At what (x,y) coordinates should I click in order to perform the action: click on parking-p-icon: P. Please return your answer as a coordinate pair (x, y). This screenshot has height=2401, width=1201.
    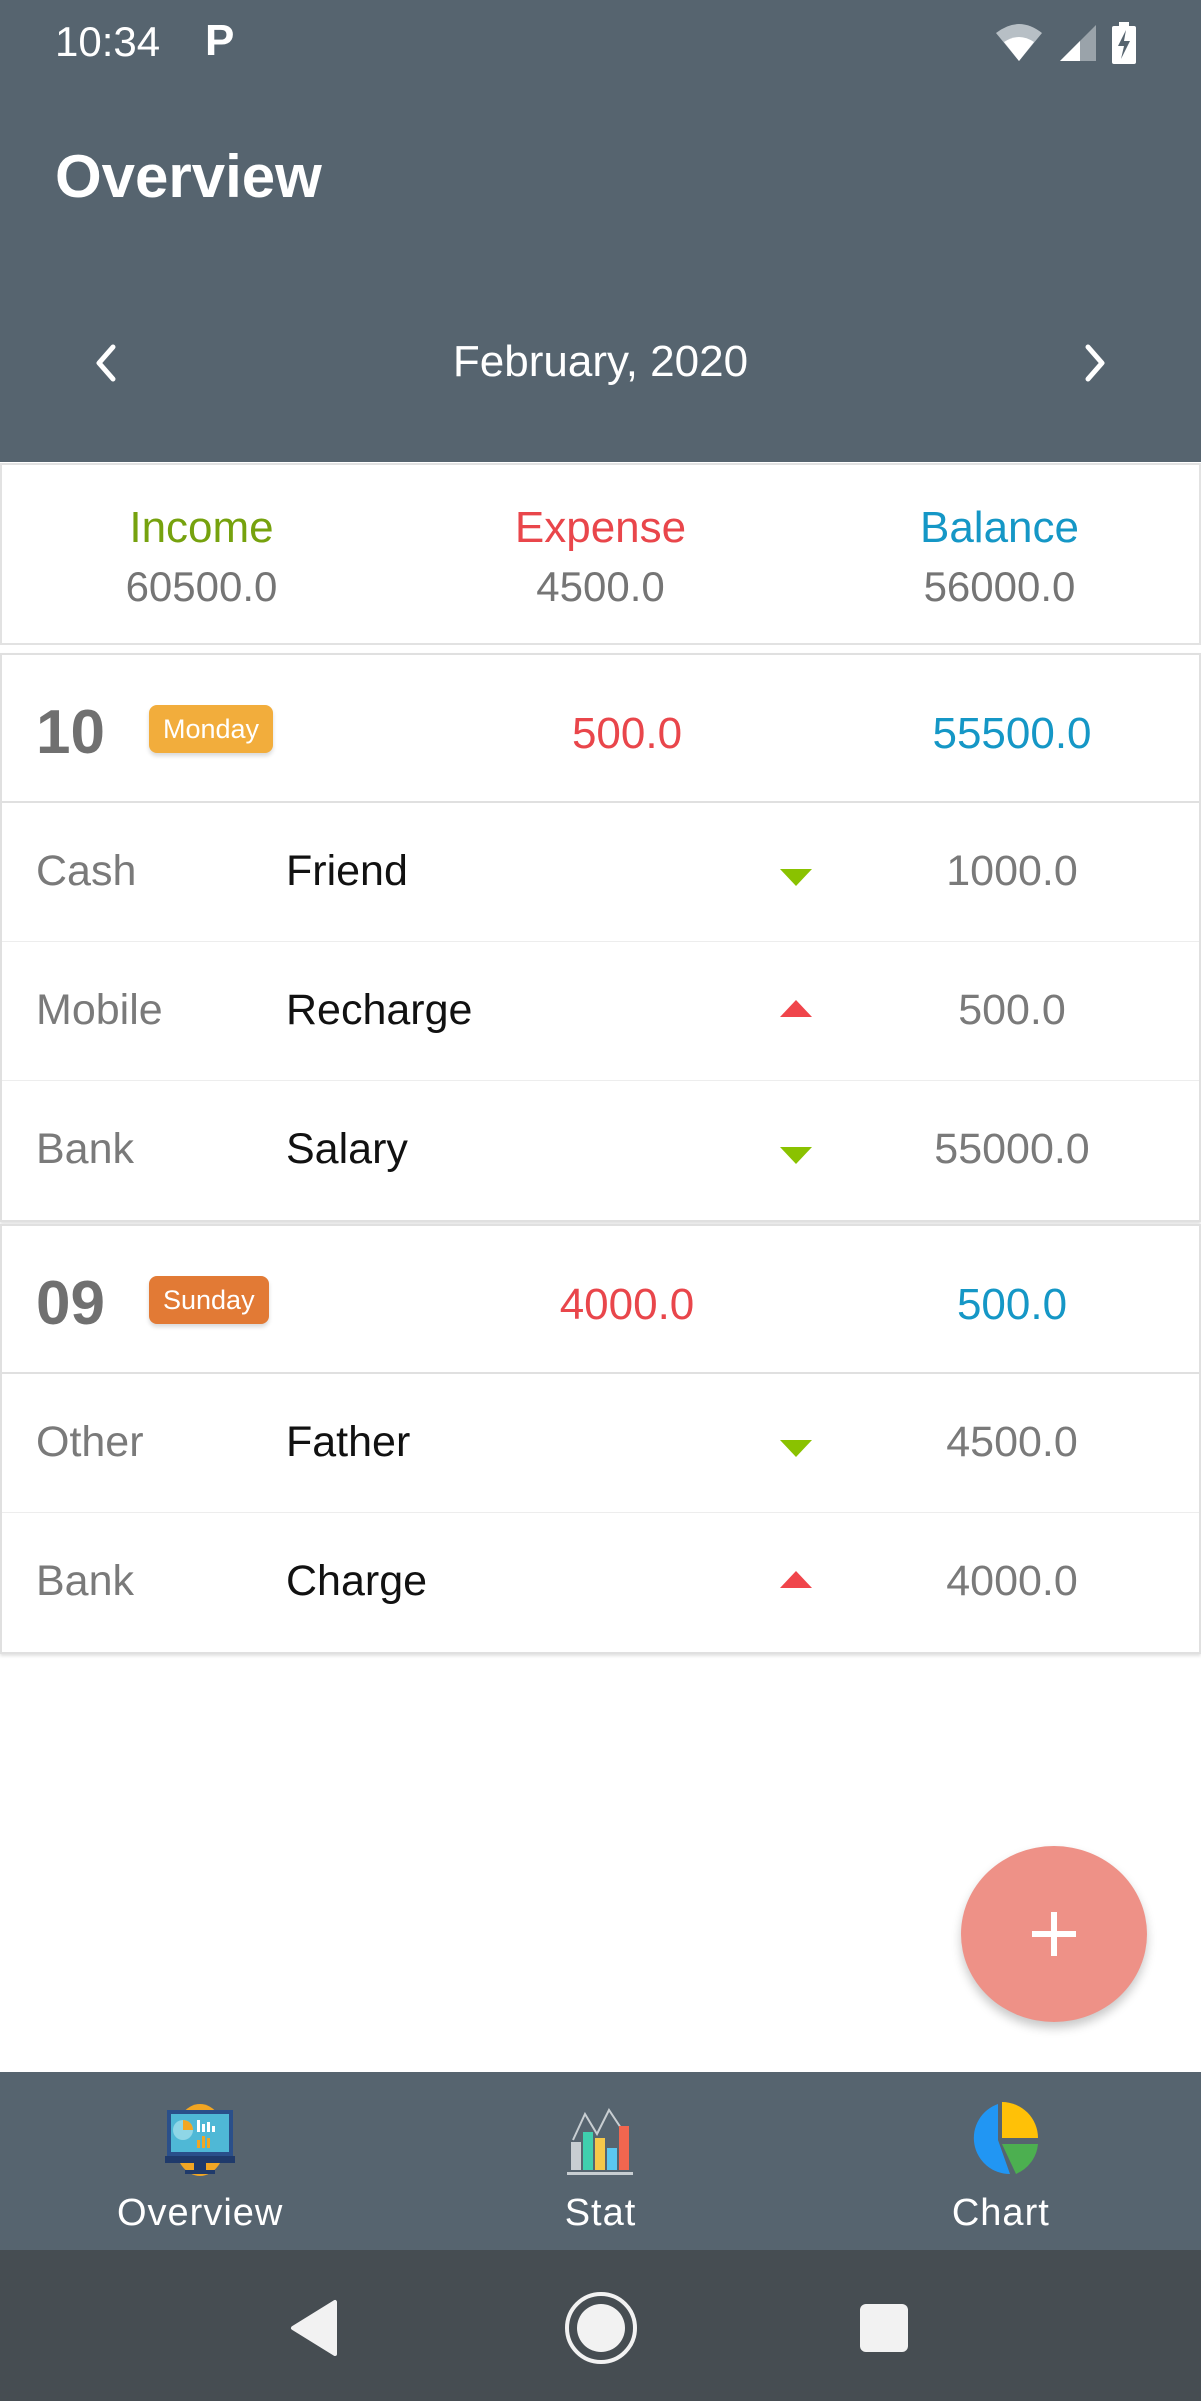
    Looking at the image, I should click on (220, 40).